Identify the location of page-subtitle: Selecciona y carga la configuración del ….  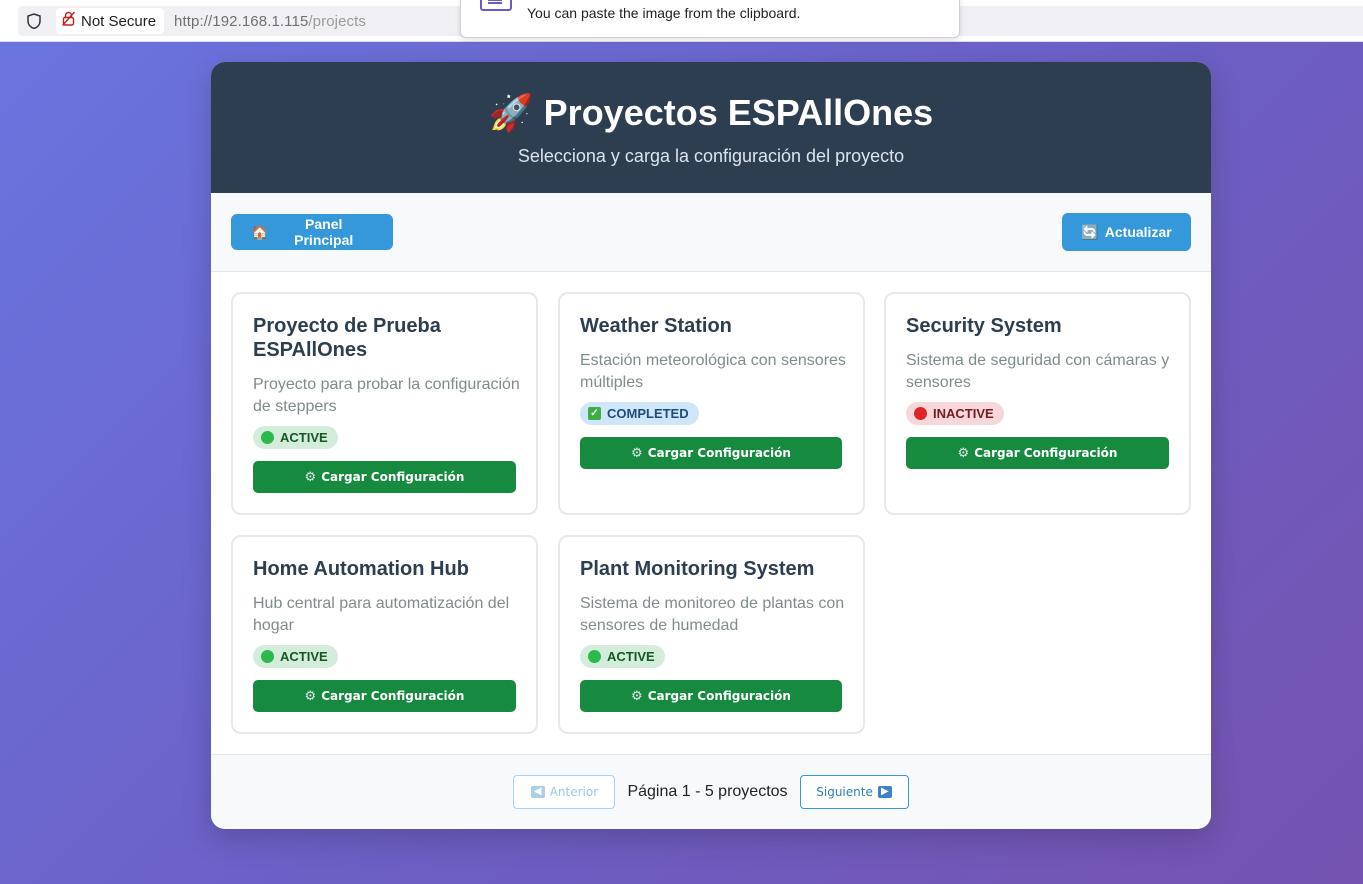
(711, 156).